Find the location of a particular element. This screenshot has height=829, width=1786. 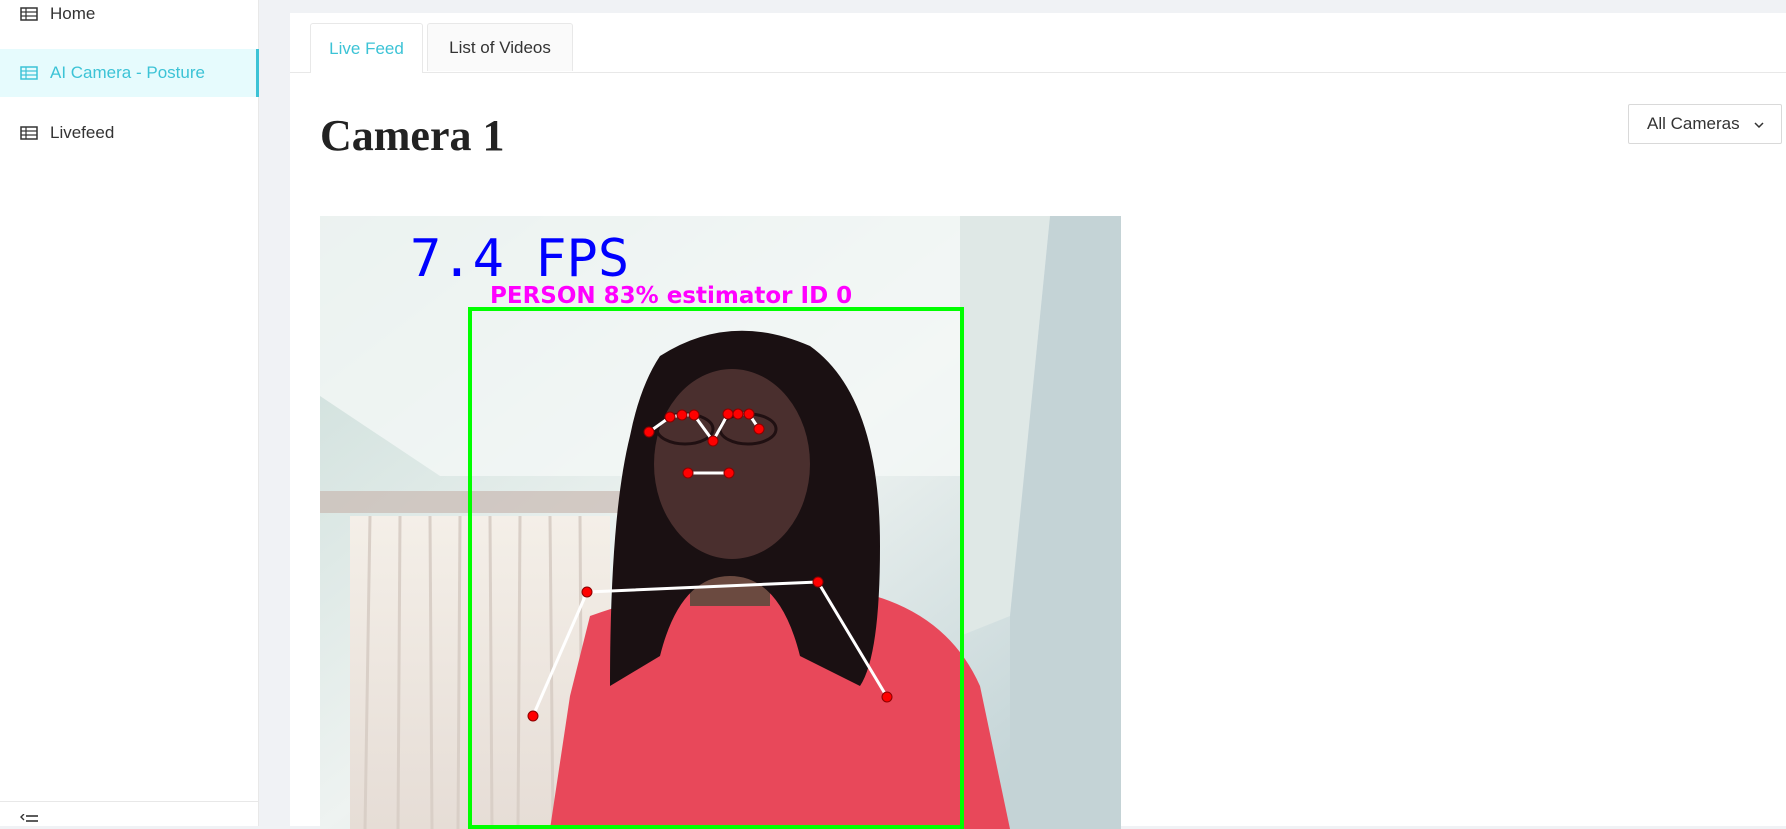

curtain-rail is located at coordinates (480, 502).